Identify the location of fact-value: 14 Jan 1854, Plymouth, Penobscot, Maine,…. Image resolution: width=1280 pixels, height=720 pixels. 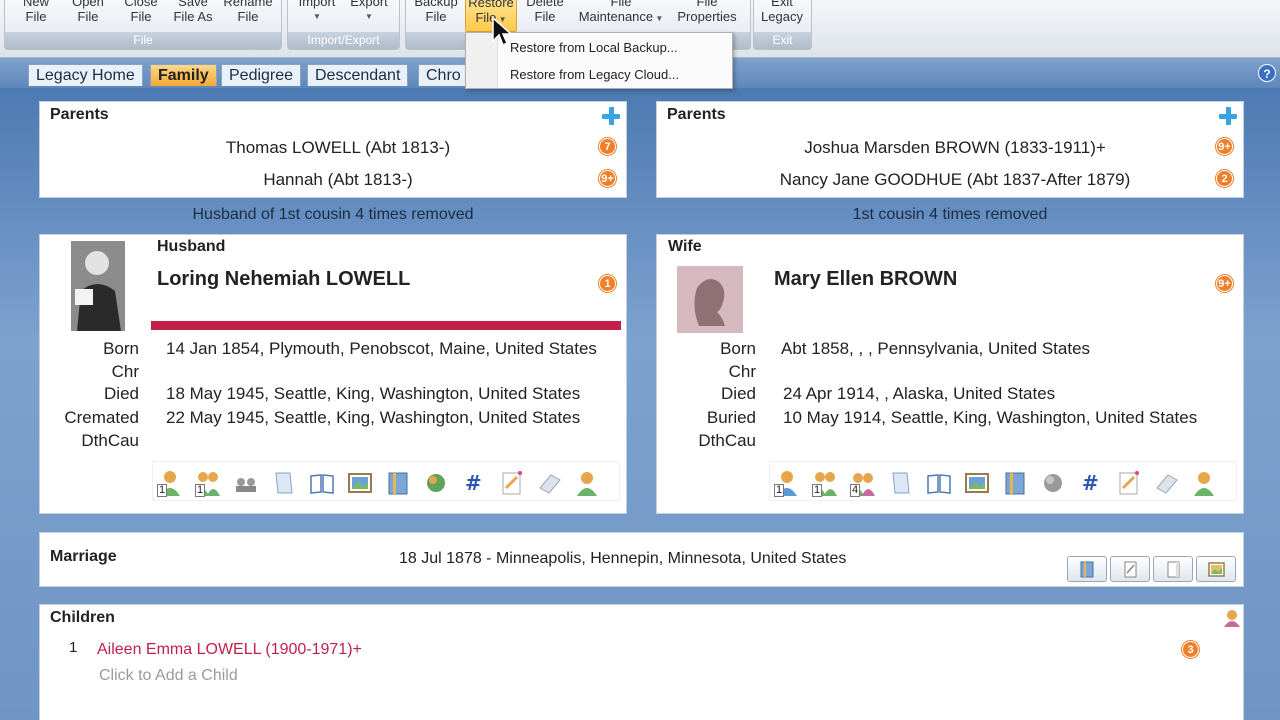
(381, 349).